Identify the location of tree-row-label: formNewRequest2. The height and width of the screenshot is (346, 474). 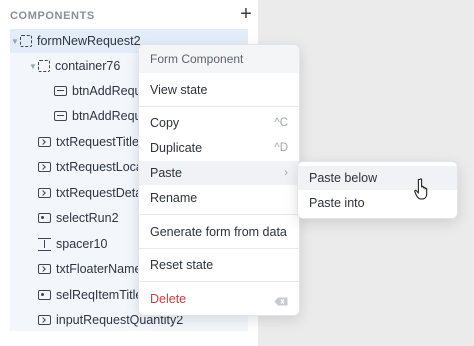
(89, 41).